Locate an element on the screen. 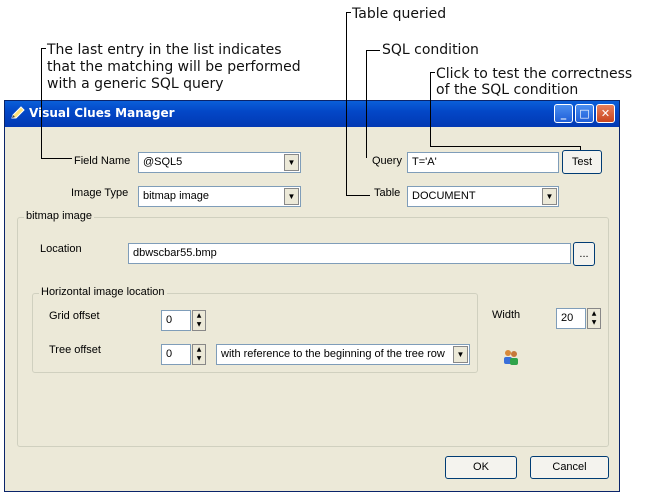 The width and height of the screenshot is (650, 500). callout-line-test-v is located at coordinates (430, 109).